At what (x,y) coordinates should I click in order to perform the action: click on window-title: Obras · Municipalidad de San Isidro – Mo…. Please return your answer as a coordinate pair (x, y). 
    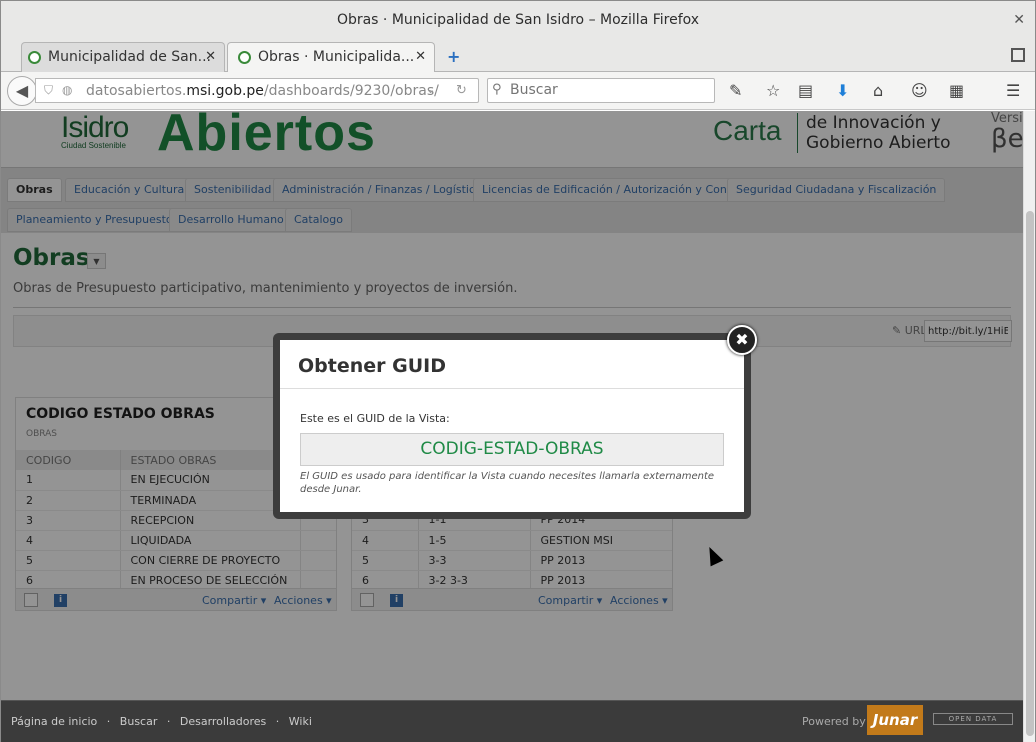
    Looking at the image, I should click on (518, 20).